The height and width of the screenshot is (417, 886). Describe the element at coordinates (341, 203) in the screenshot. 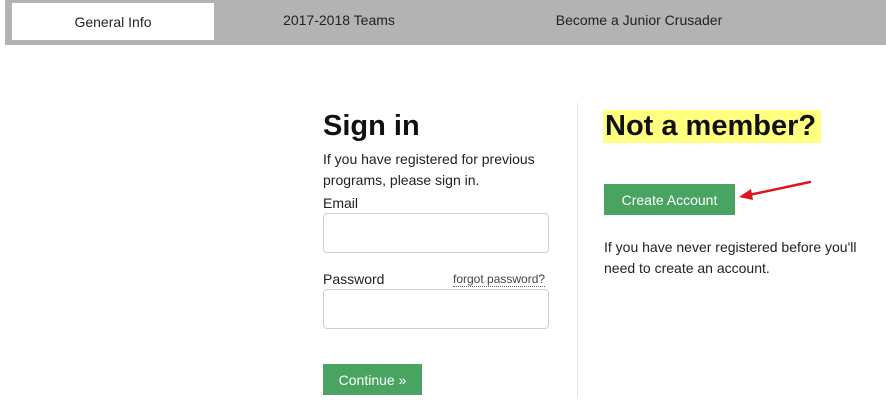

I see `email-label: Email` at that location.